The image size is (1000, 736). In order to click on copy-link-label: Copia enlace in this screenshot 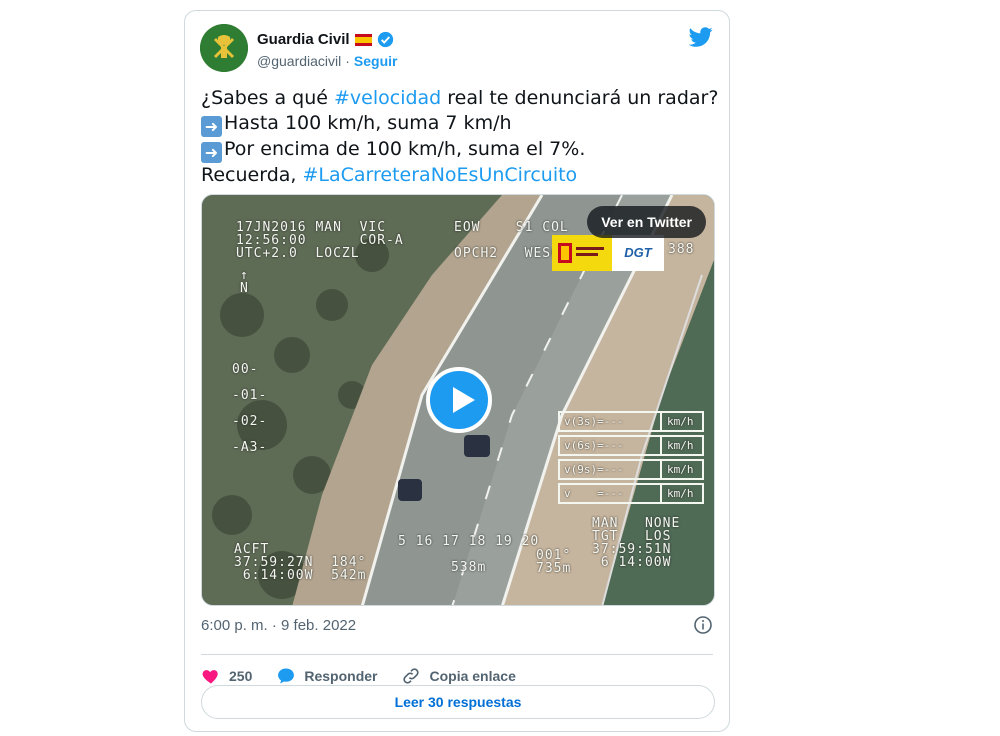, I will do `click(472, 676)`.